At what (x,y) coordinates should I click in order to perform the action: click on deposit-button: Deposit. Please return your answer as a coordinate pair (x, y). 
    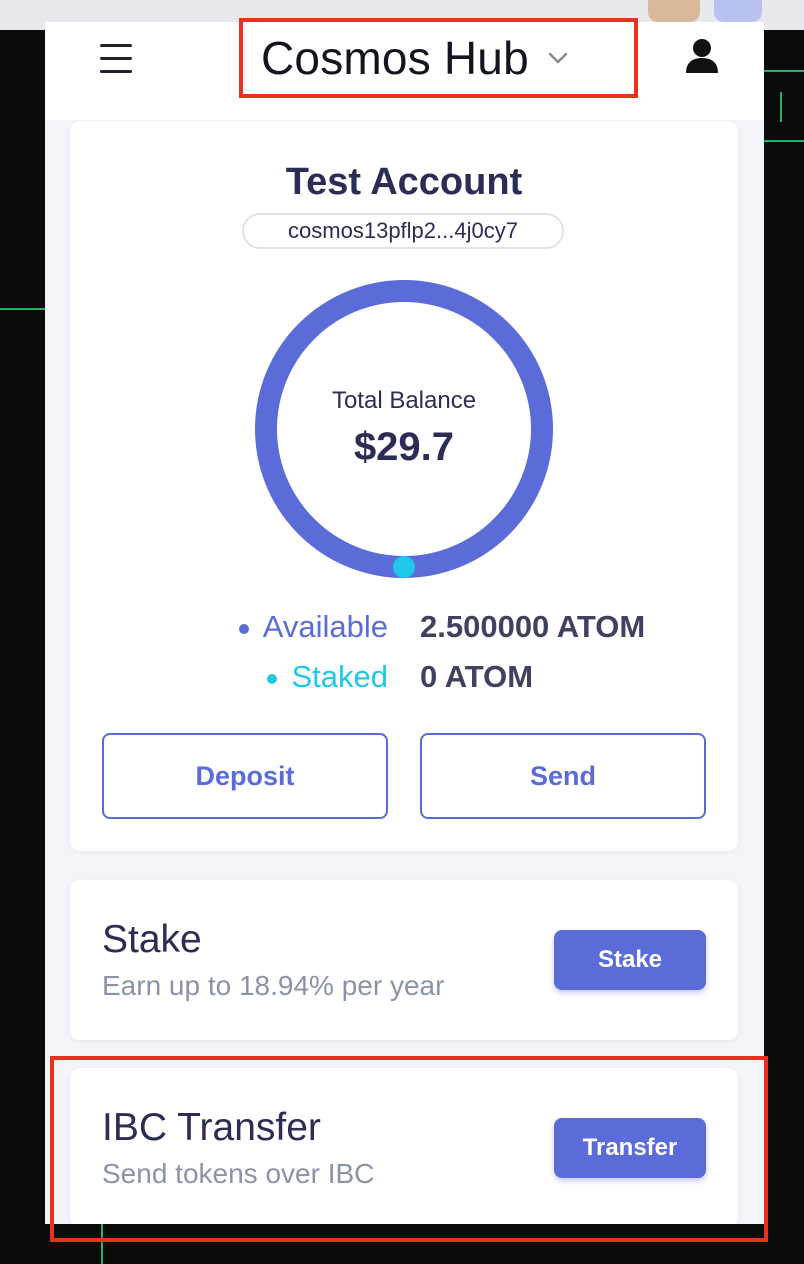
    Looking at the image, I should click on (245, 776).